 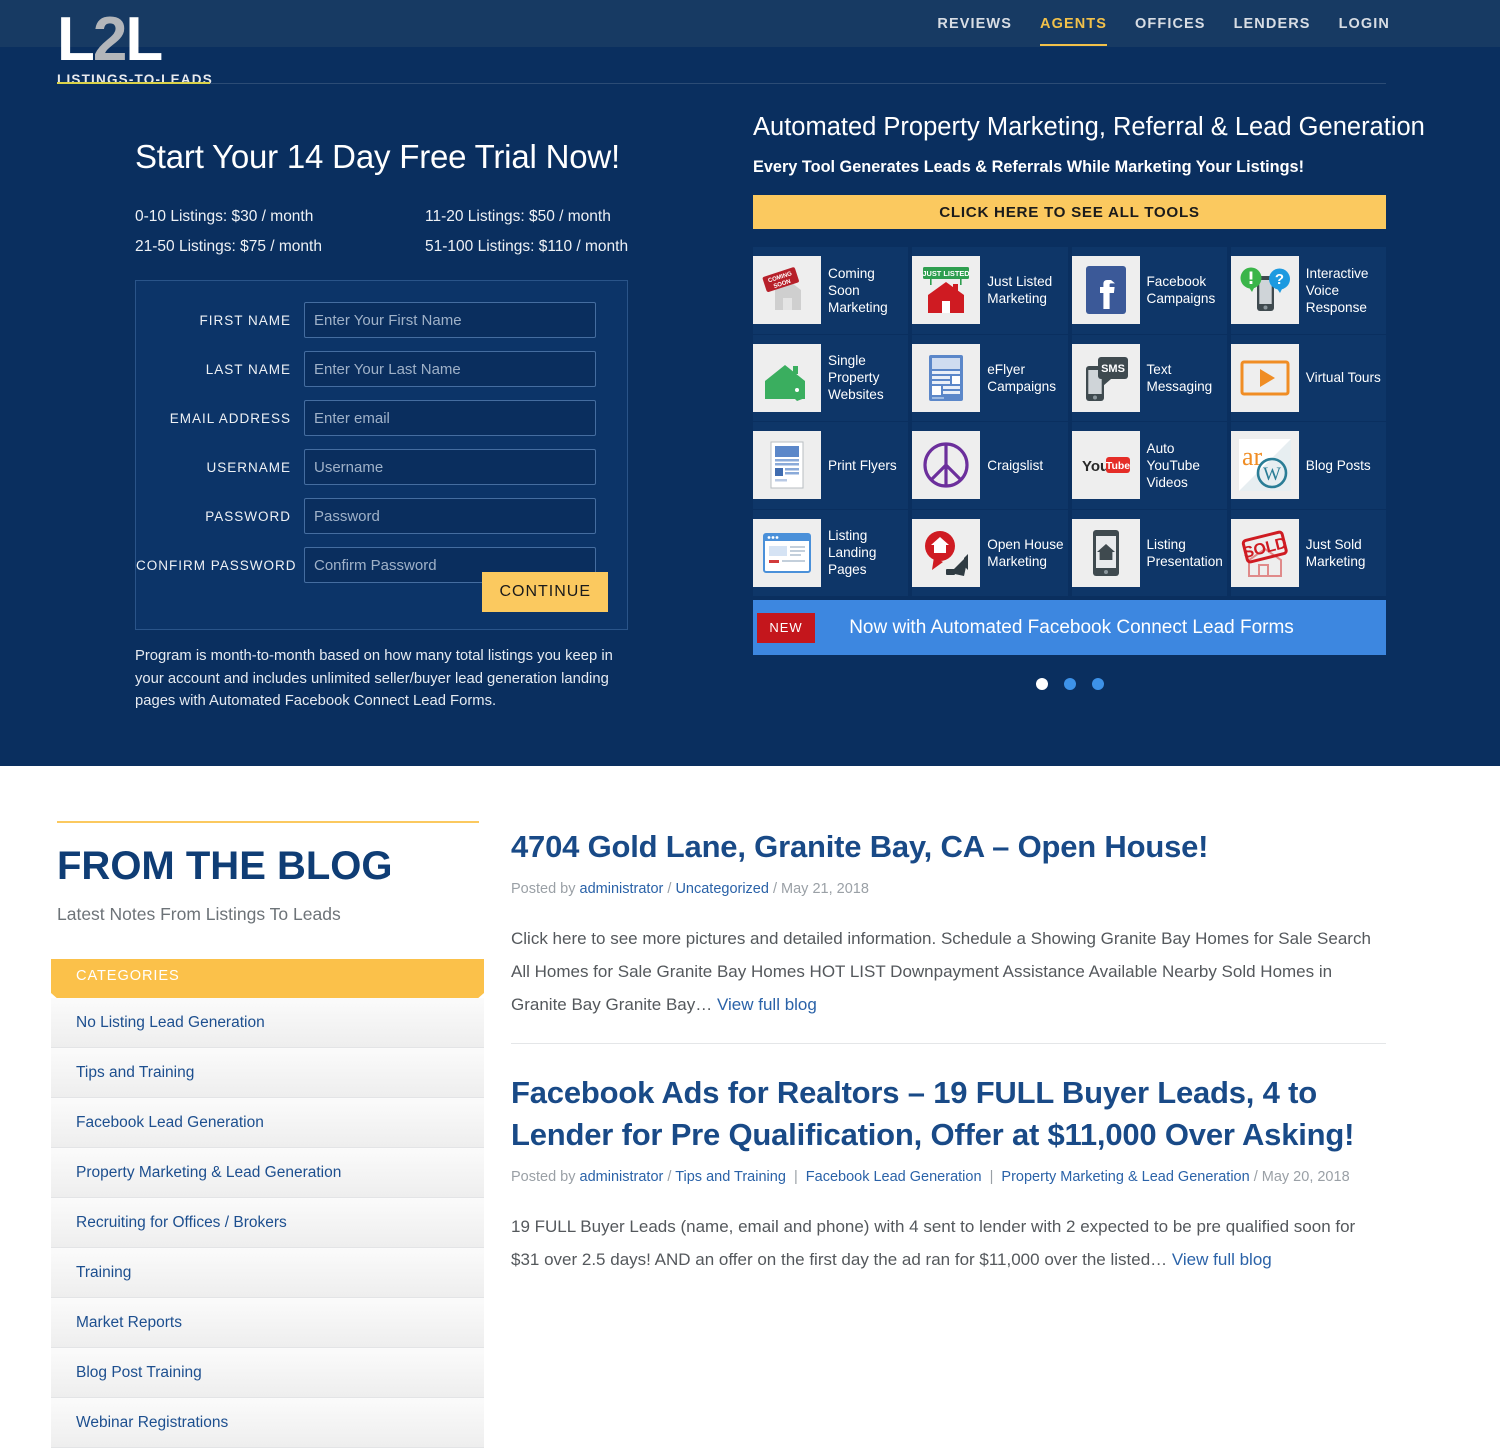 I want to click on form-row: PASSWORD, so click(x=381, y=516).